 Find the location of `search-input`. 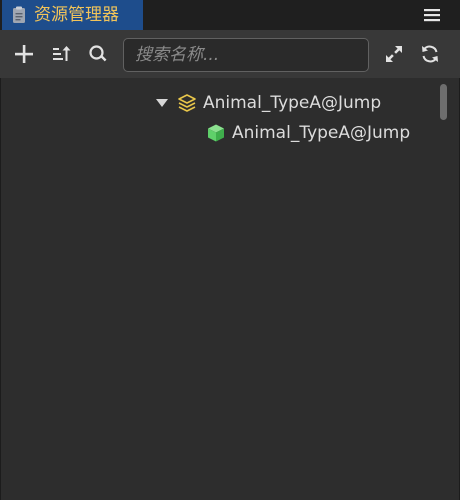

search-input is located at coordinates (246, 55).